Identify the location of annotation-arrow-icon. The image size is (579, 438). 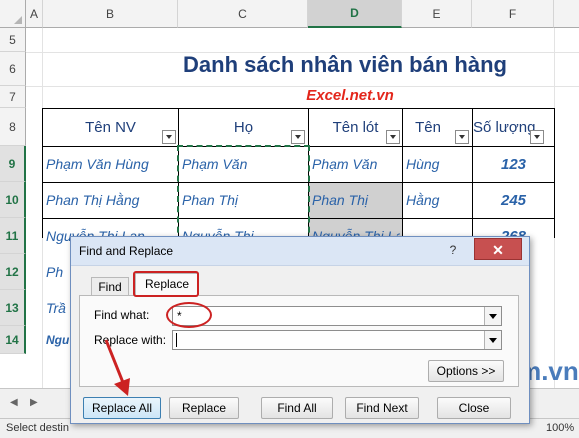
(117, 367).